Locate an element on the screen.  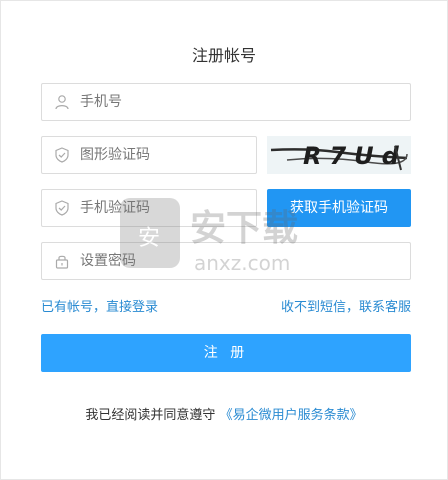
contact-support-link: 收不到短信，联系客服 is located at coordinates (346, 305).